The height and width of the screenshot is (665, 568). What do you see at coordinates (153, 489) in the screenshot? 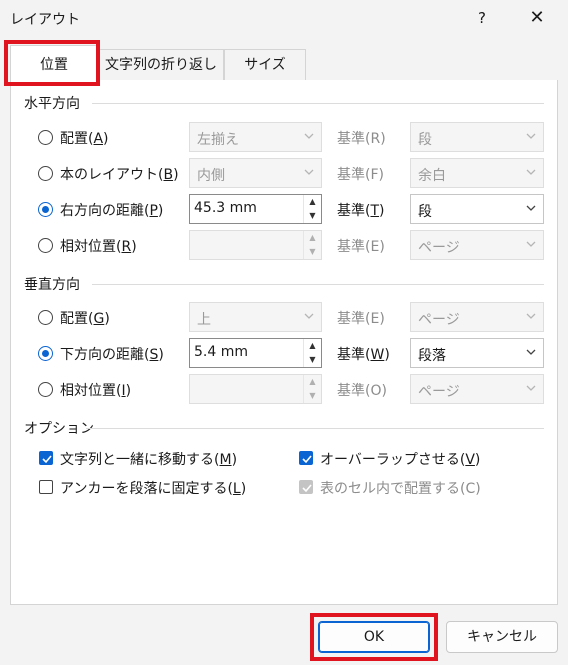
I see `label-lock-anchor: アンカーを段落に固定する(L)` at bounding box center [153, 489].